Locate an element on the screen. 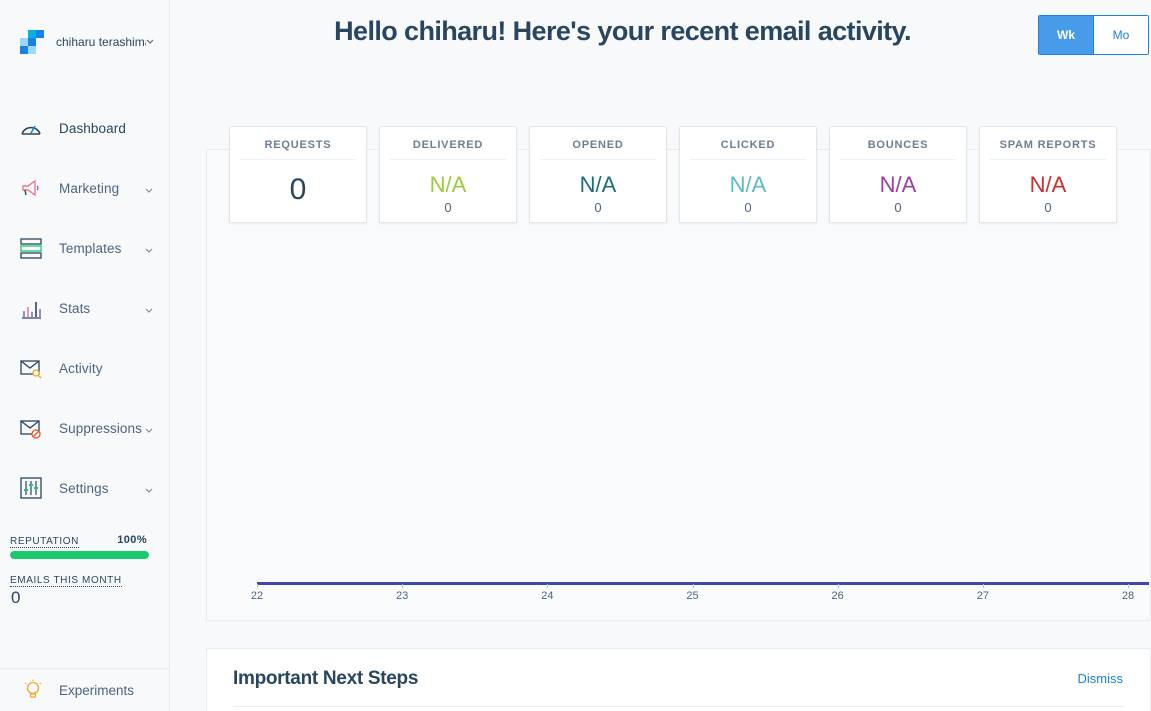 The image size is (1151, 711). week-toggle-button: Wk is located at coordinates (1066, 35).